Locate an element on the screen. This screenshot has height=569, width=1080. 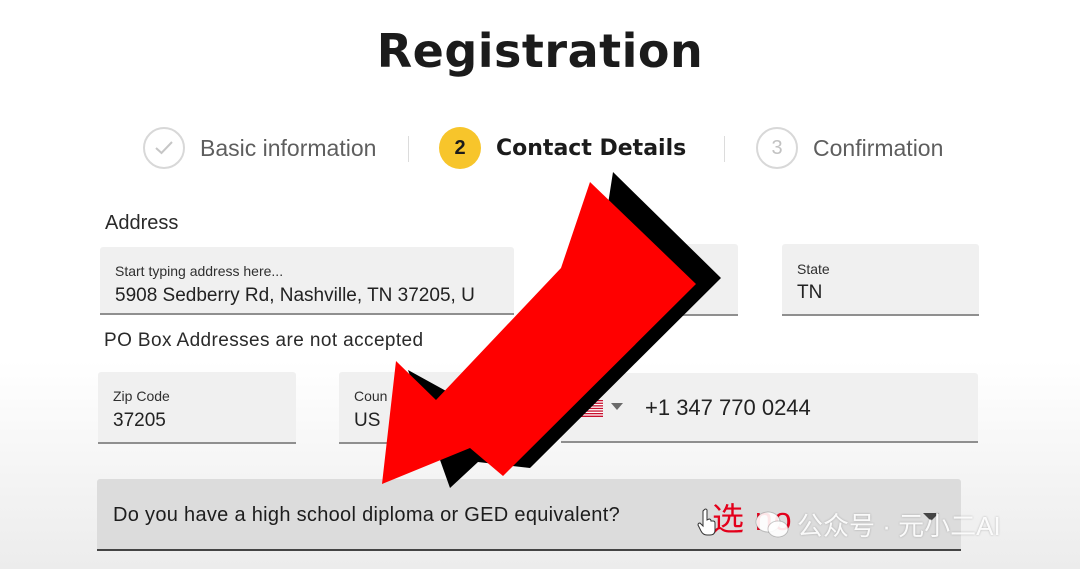
country-value: US is located at coordinates (367, 420).